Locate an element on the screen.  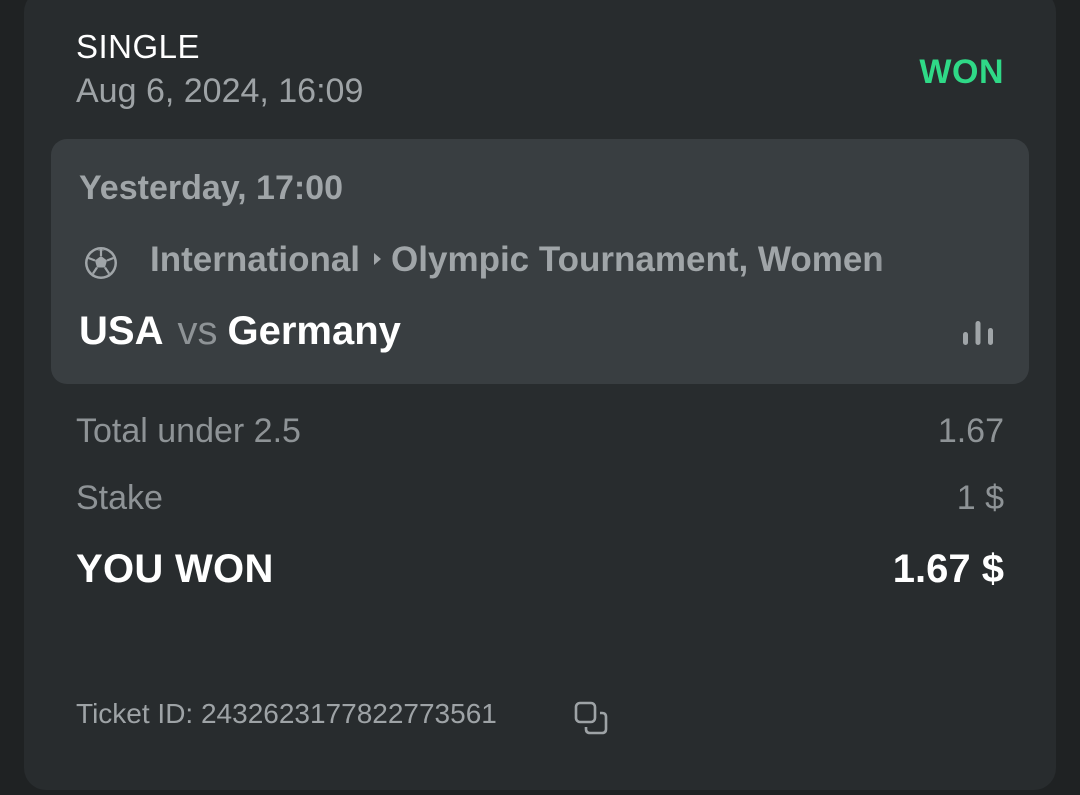
ticket-id: Ticket ID: 2432623177822773561 is located at coordinates (286, 713).